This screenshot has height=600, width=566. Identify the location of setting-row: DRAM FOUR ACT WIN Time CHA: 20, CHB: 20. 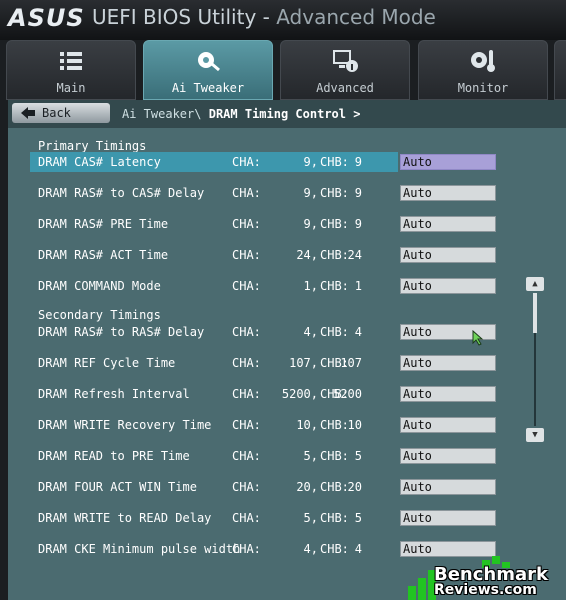
(214, 487).